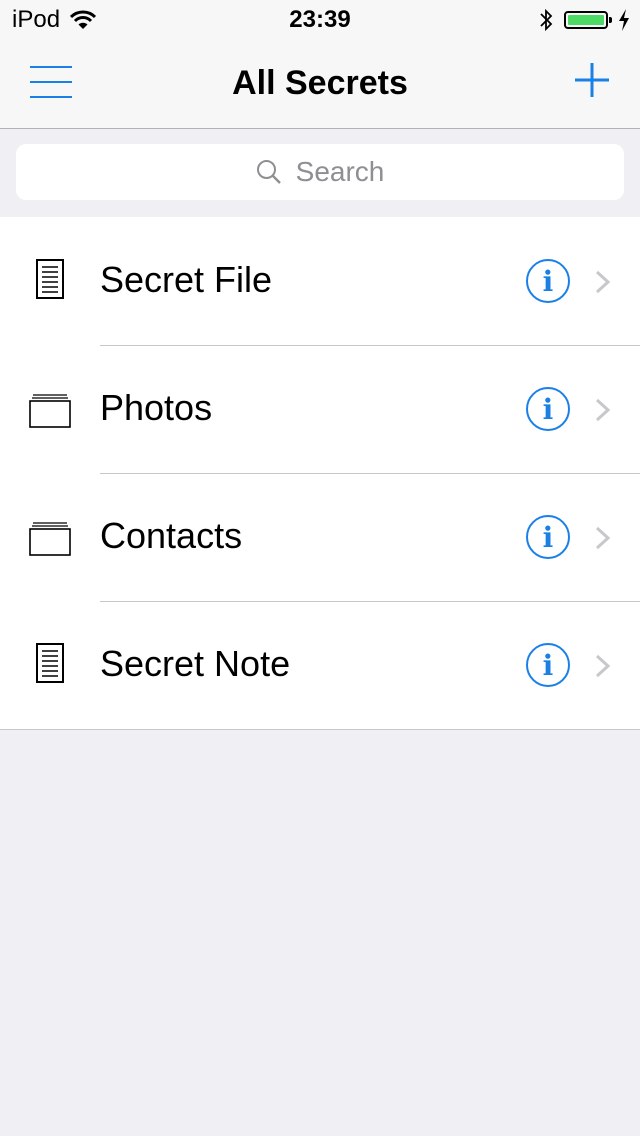 This screenshot has height=1136, width=640. I want to click on navigation-bar: All Secrets, so click(320, 84).